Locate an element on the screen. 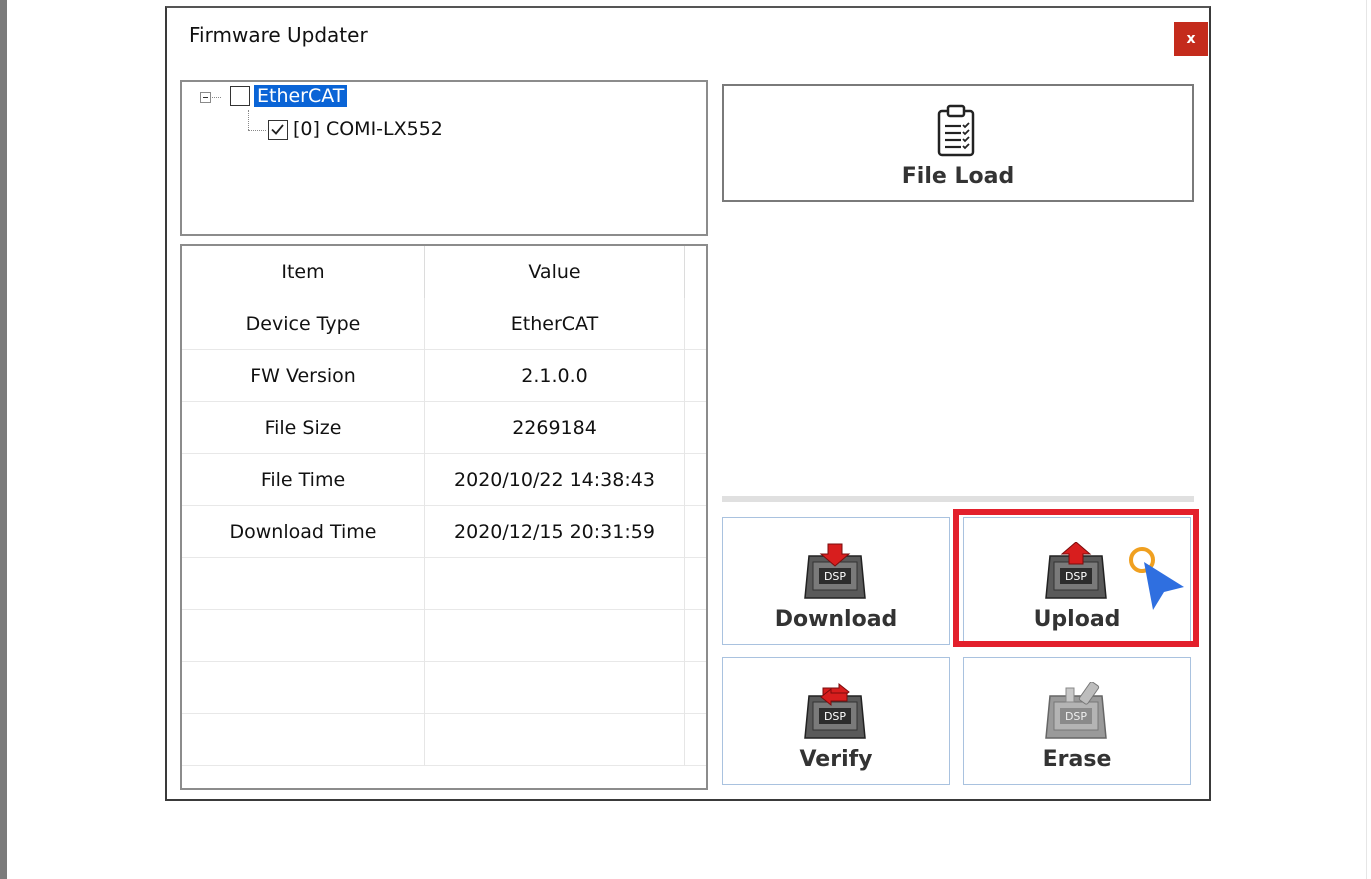  grid-item-cell: Device Type is located at coordinates (303, 324).